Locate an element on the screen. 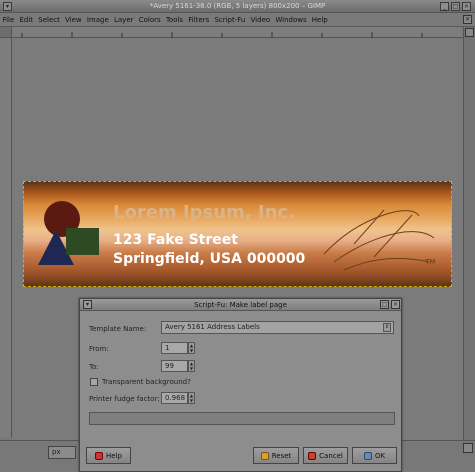 This screenshot has height=472, width=475. menu-edit: Edit is located at coordinates (26, 20).